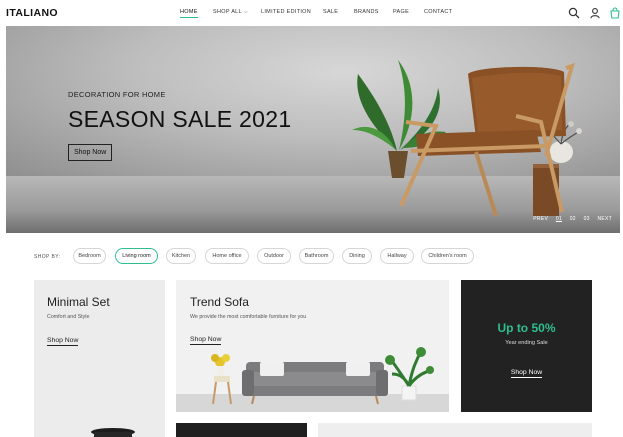 This screenshot has width=623, height=437. Describe the element at coordinates (90, 152) in the screenshot. I see `hero-shop-now-button: Shop Now` at that location.